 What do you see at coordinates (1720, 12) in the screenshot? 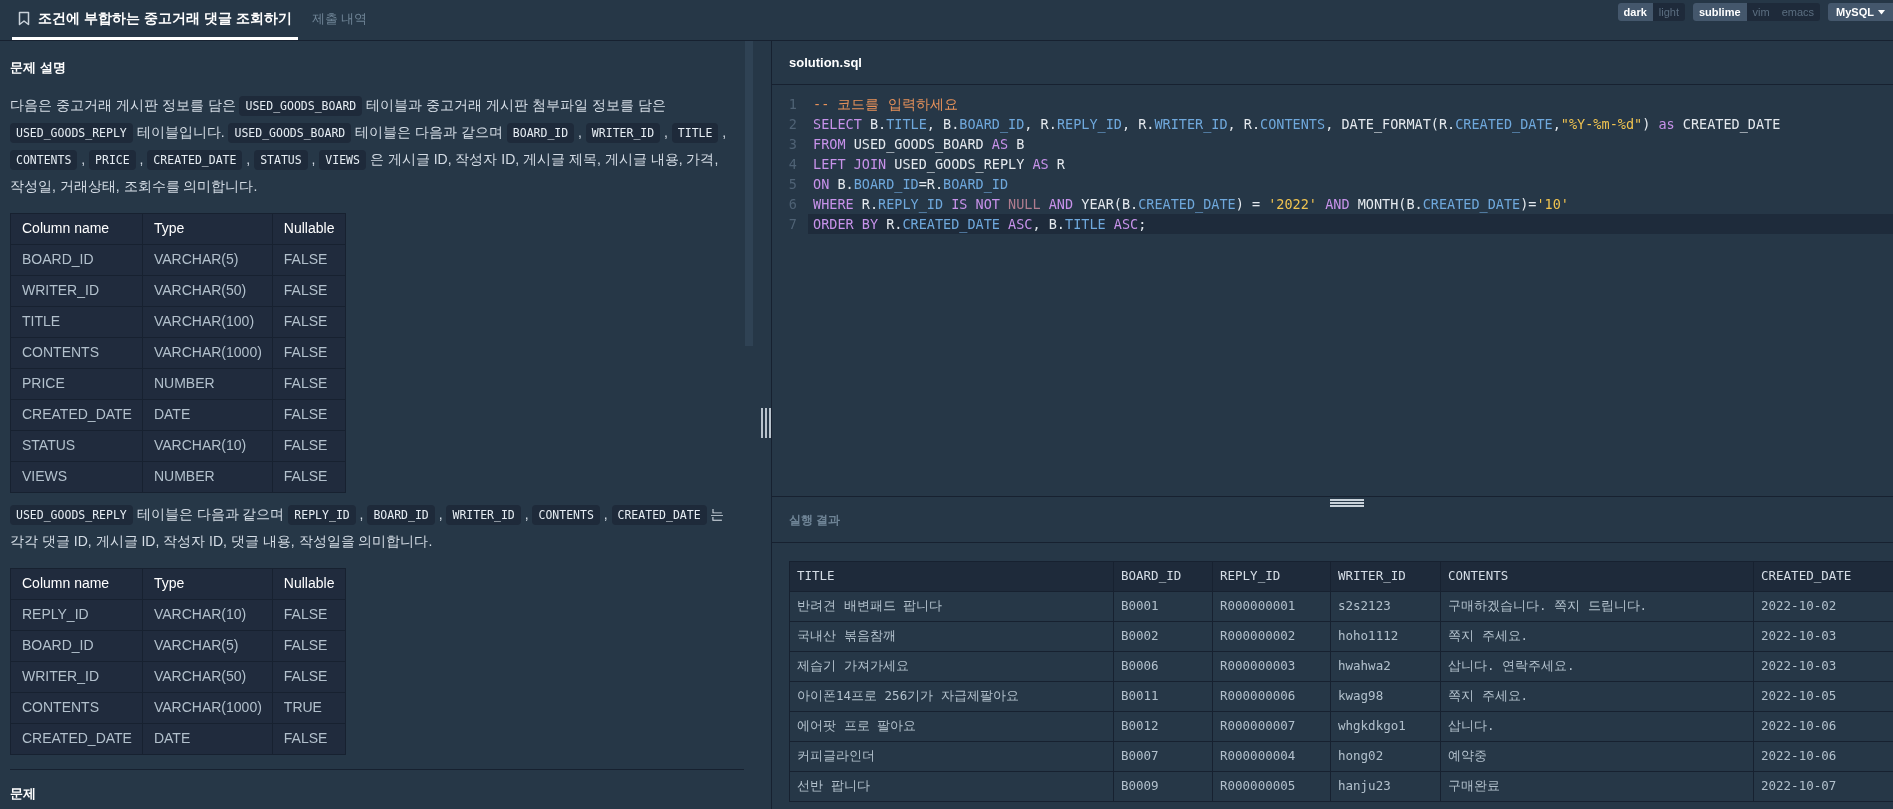
I see `toggle-option: sublime` at bounding box center [1720, 12].